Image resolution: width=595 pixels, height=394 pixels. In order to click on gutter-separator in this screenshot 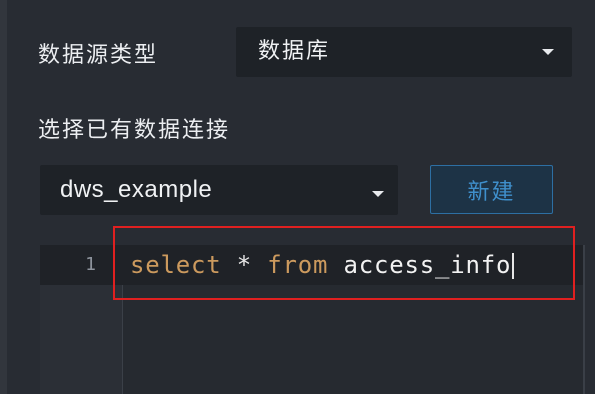, I will do `click(122, 339)`.